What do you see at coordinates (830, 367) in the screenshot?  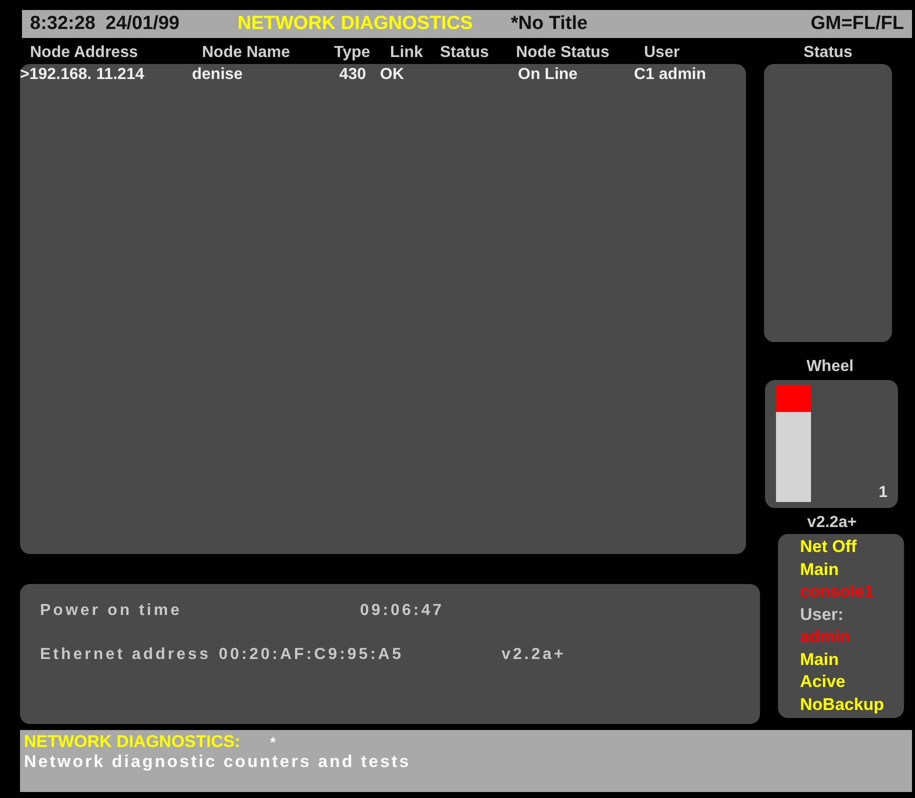 I see `wheel-label: Wheel` at bounding box center [830, 367].